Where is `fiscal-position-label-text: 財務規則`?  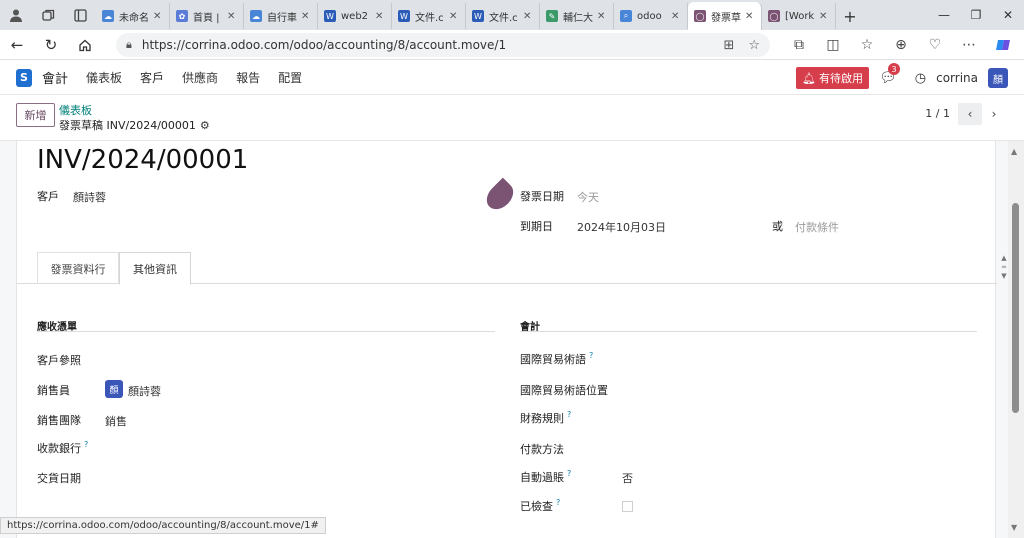 fiscal-position-label-text: 財務規則 is located at coordinates (542, 418).